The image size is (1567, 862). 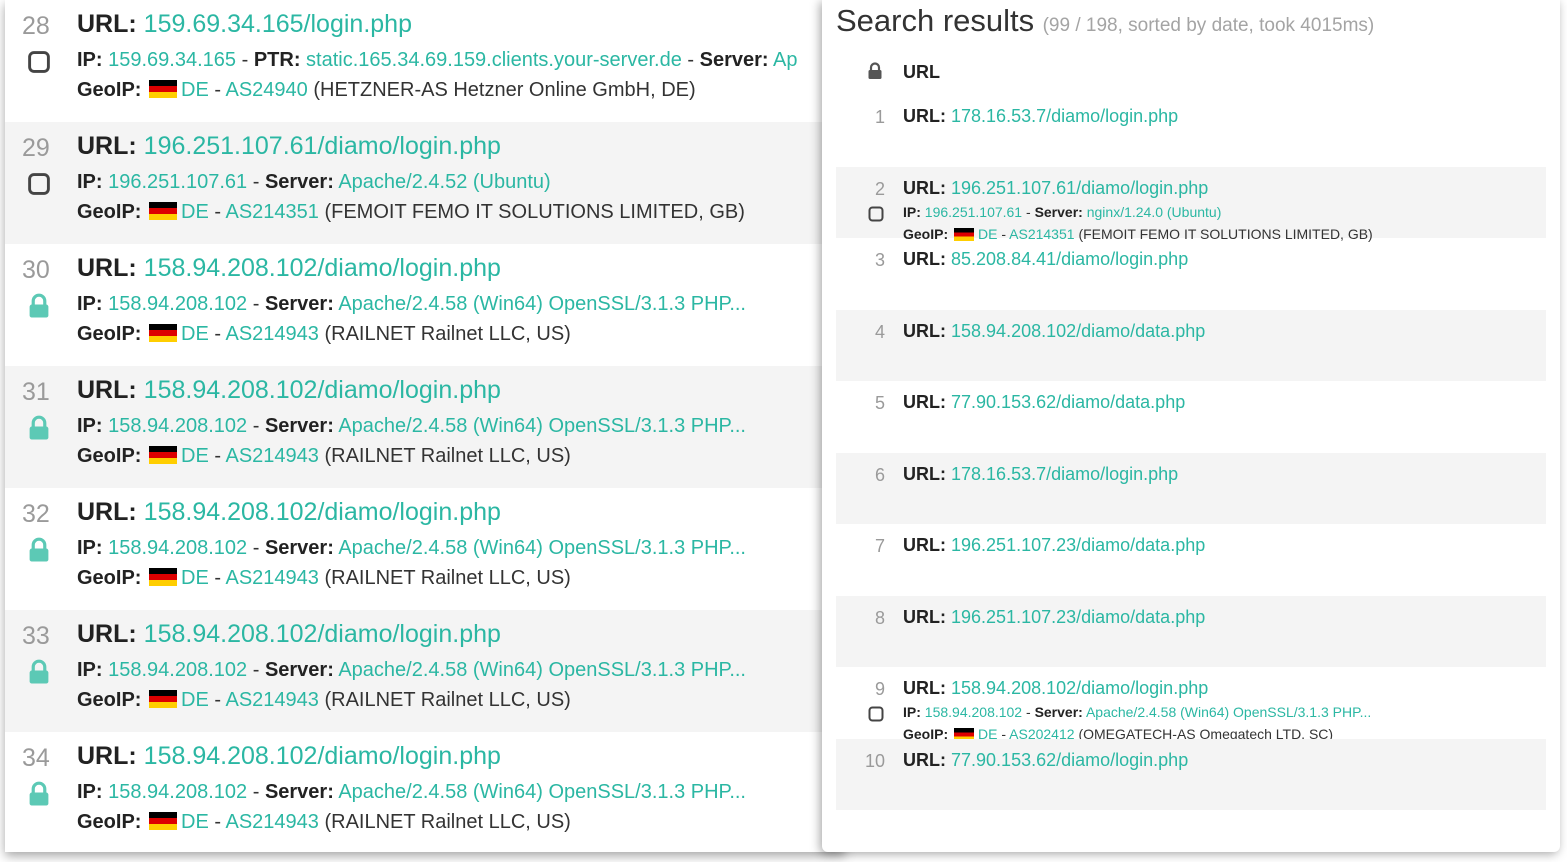 I want to click on server-label: Server:, so click(x=299, y=670).